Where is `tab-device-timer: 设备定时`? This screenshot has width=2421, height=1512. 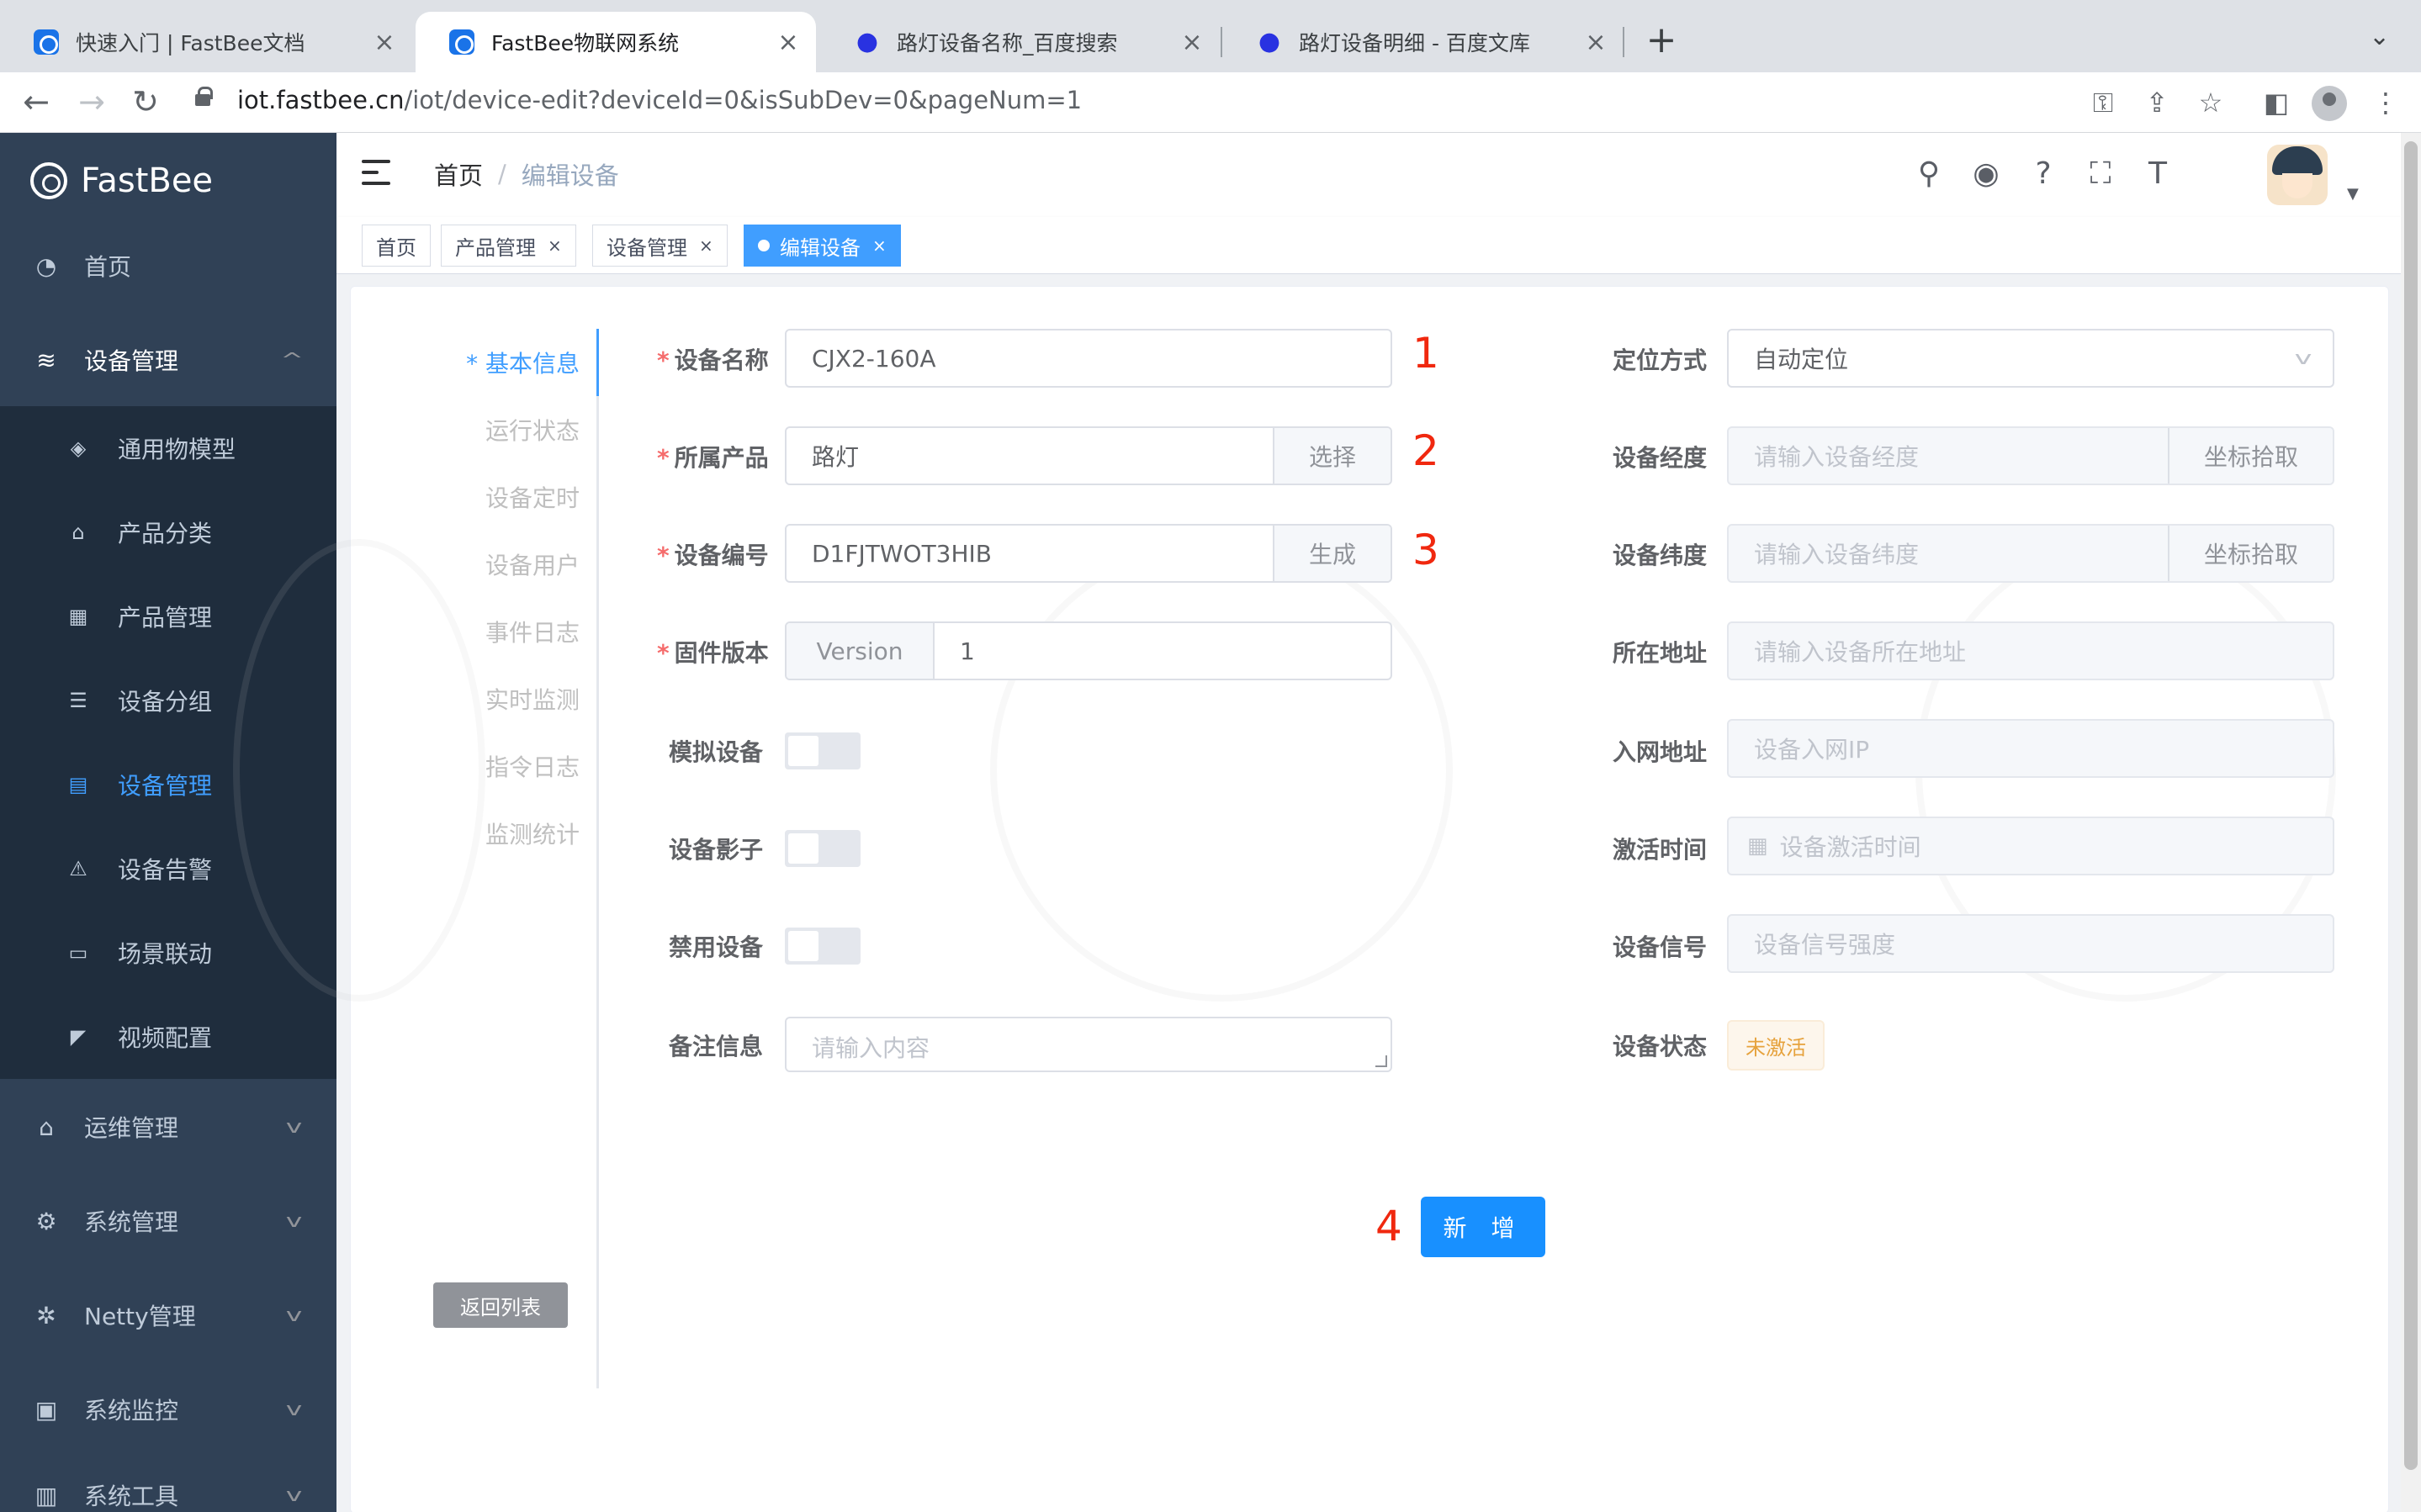
tab-device-timer: 设备定时 is located at coordinates (533, 497).